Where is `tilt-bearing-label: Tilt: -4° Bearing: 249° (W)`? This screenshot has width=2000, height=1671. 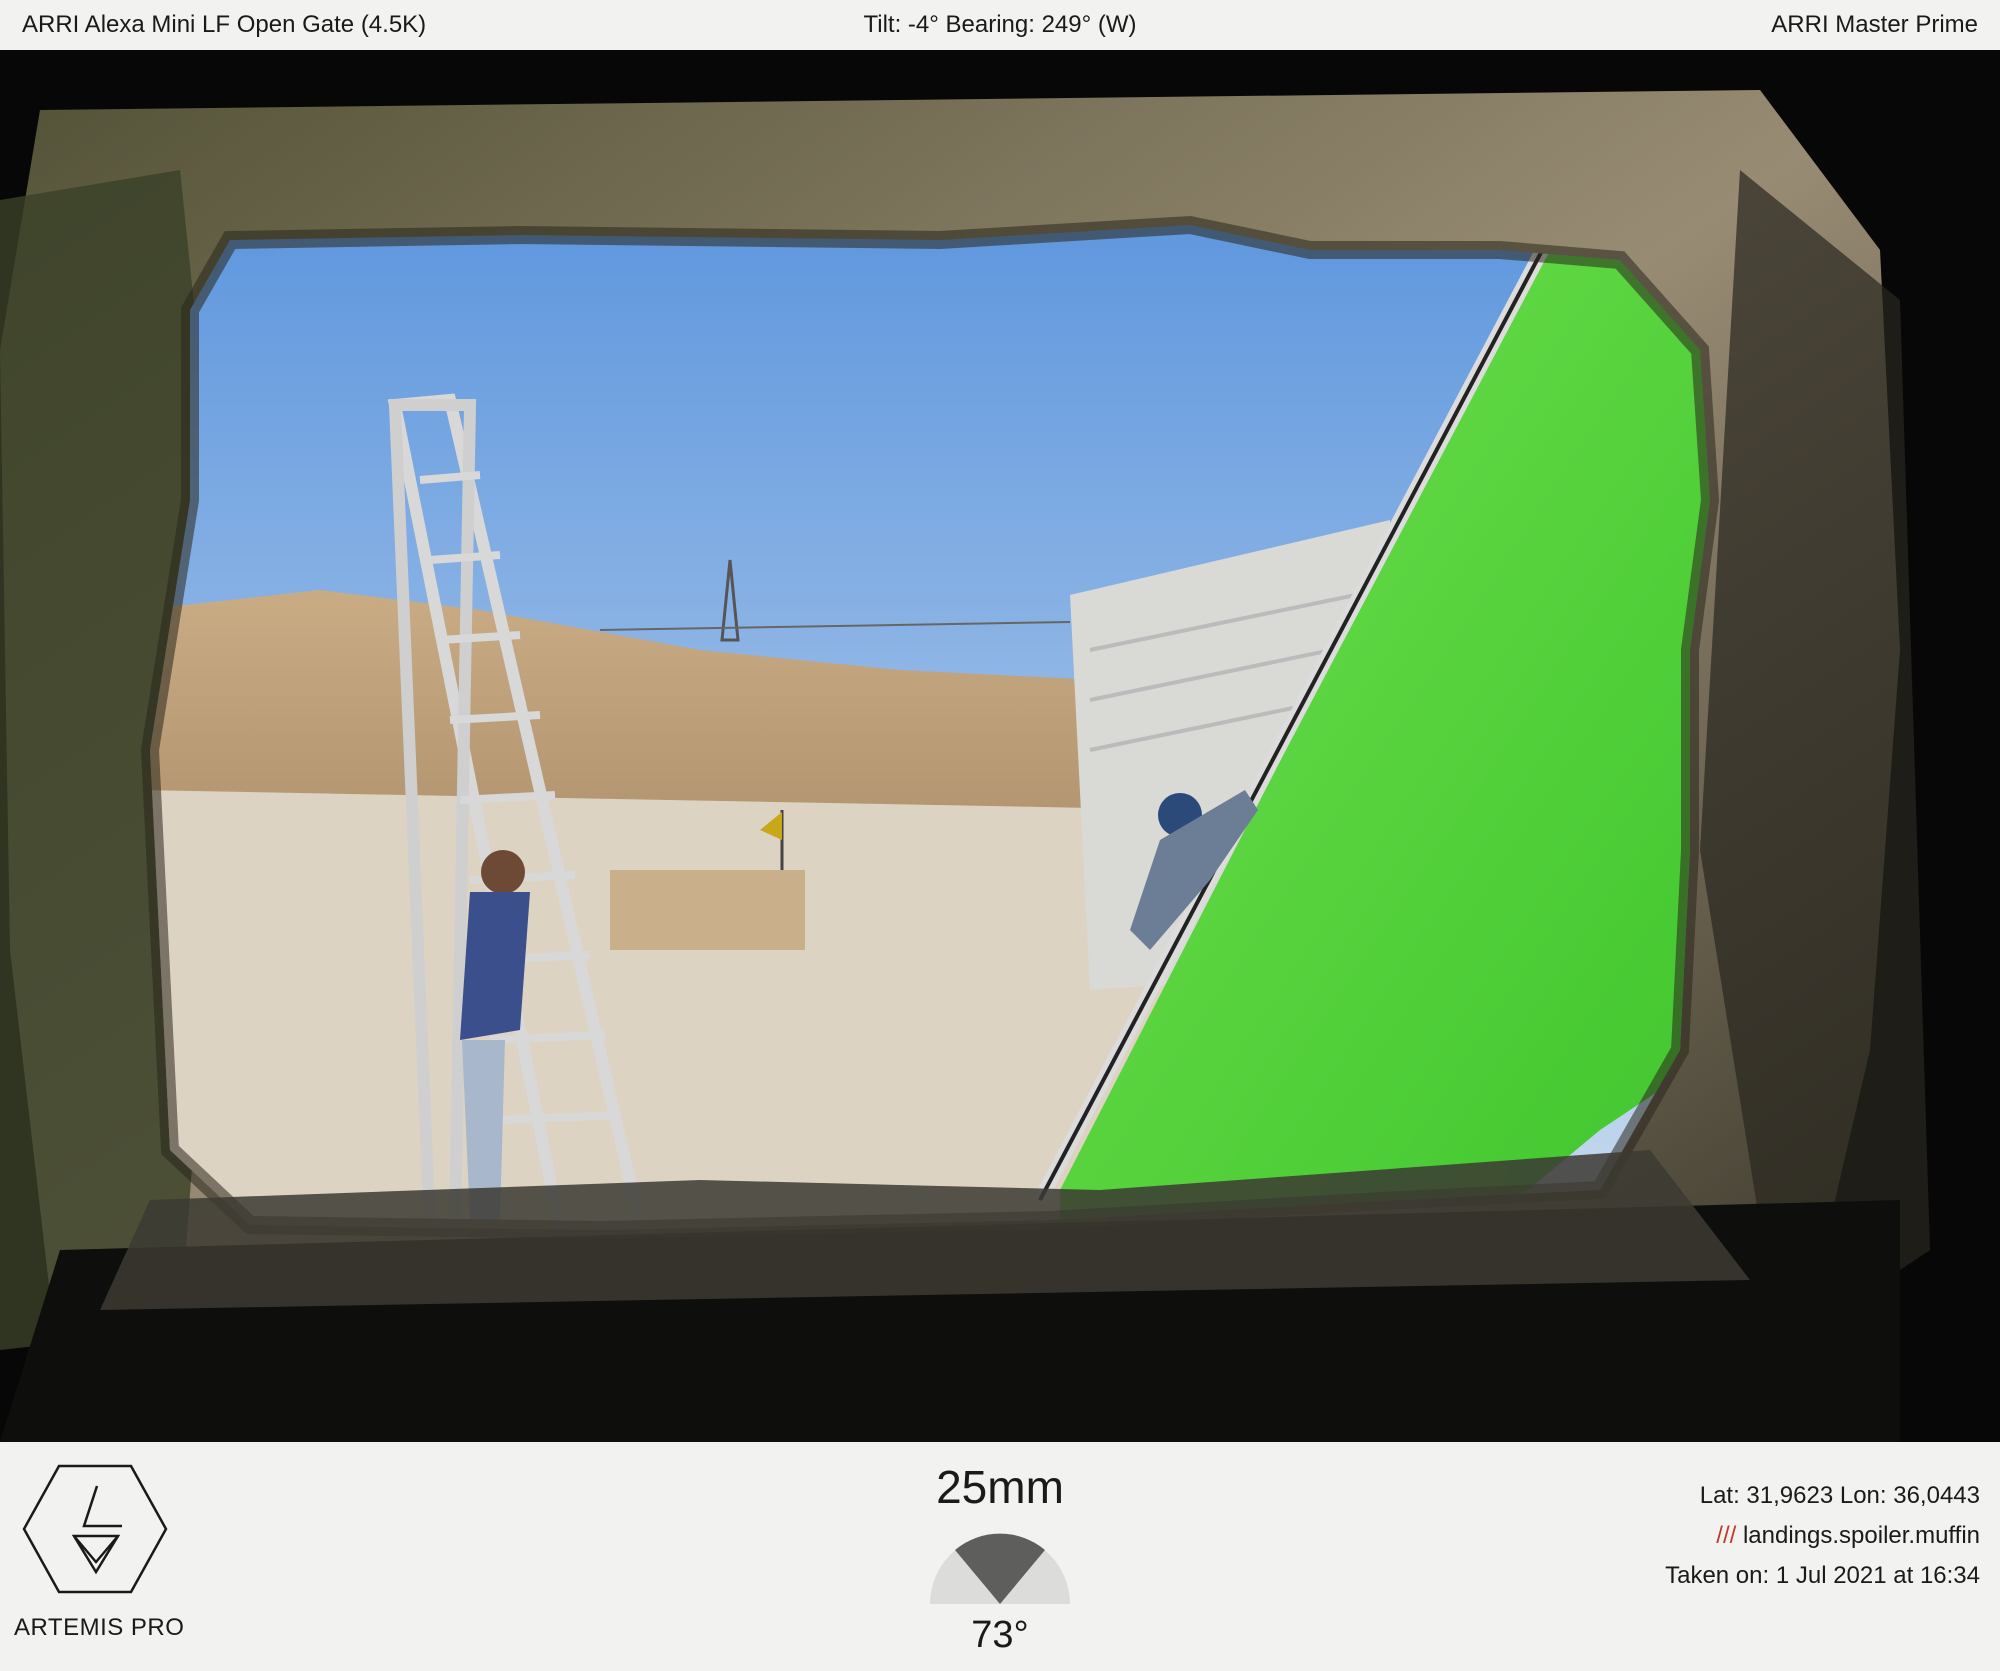
tilt-bearing-label: Tilt: -4° Bearing: 249° (W) is located at coordinates (1000, 24).